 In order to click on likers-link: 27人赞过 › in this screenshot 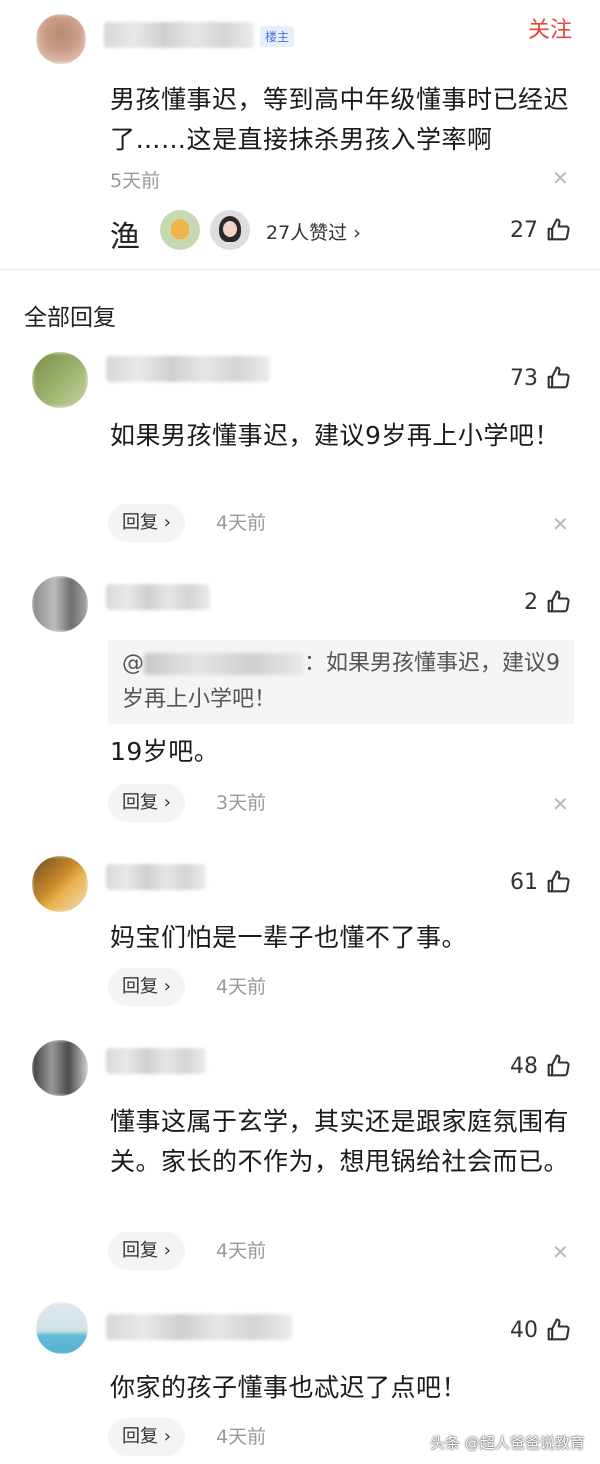, I will do `click(313, 231)`.